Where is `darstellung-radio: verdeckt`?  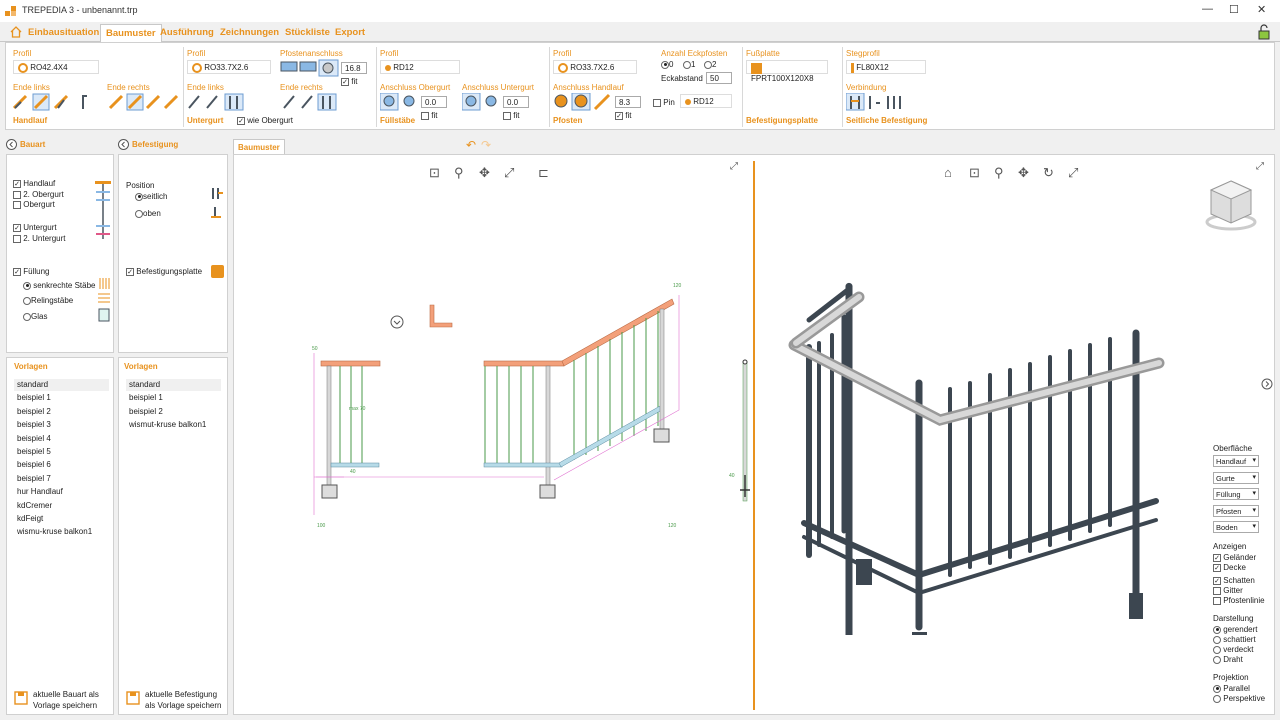 darstellung-radio: verdeckt is located at coordinates (1233, 649).